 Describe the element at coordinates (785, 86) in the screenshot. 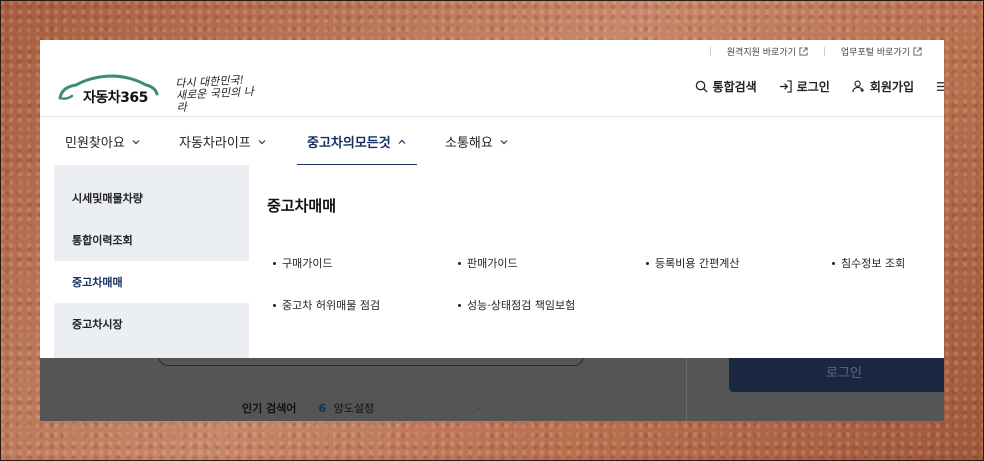

I see `login-icon` at that location.